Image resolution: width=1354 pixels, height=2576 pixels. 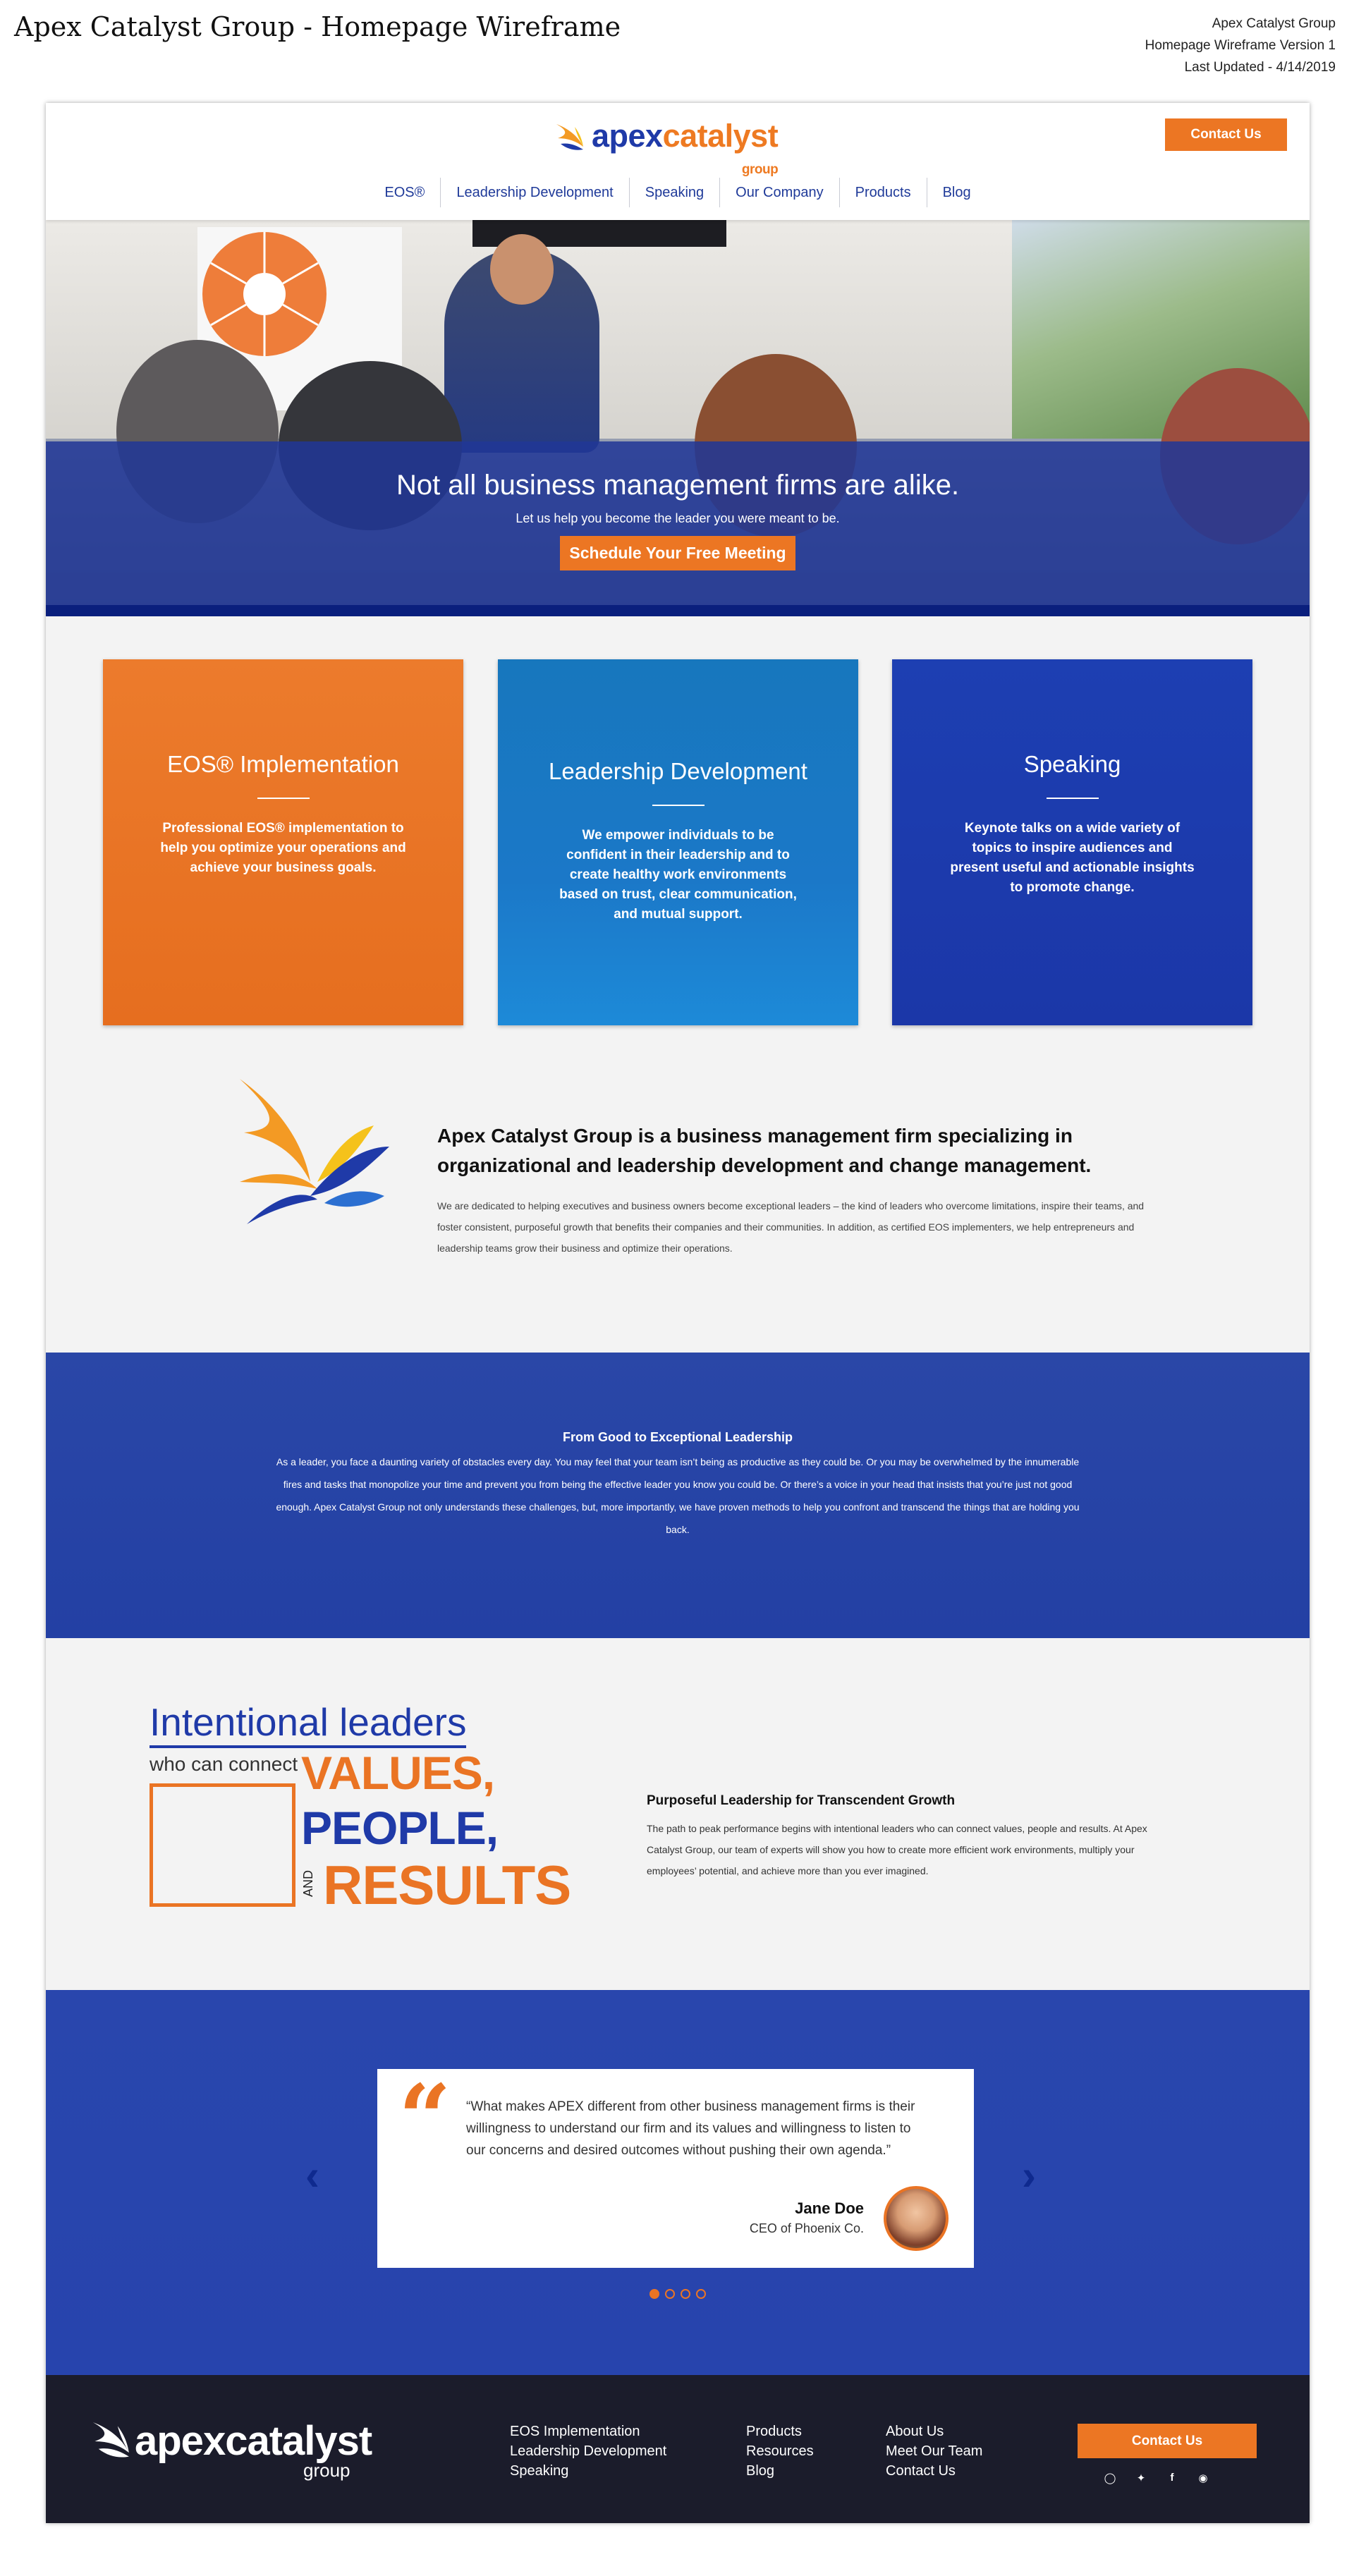 I want to click on word-and: AND, so click(x=308, y=1884).